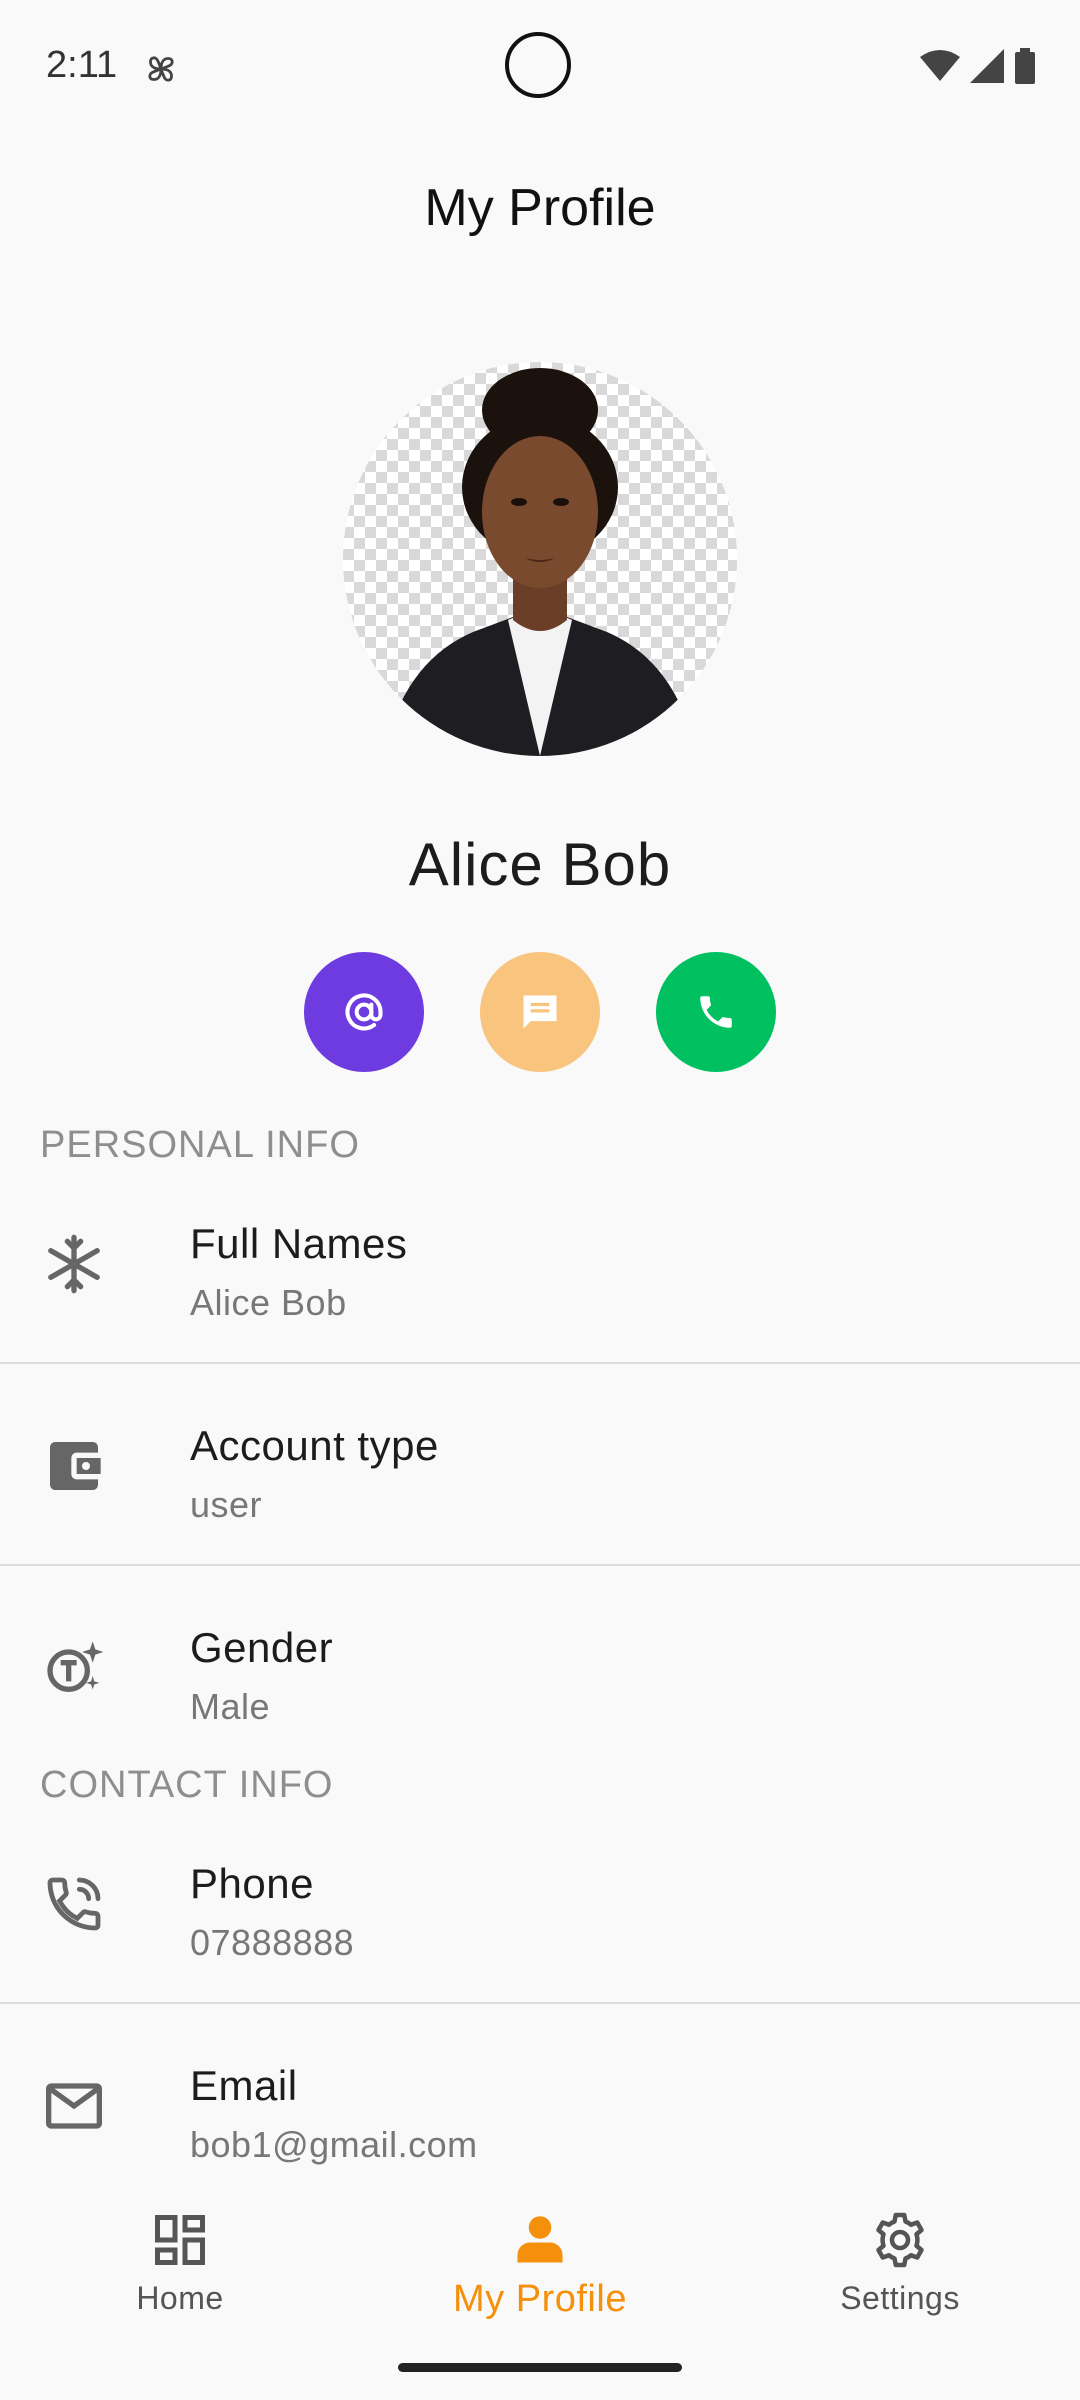  I want to click on profile-name: Alice Bob, so click(540, 864).